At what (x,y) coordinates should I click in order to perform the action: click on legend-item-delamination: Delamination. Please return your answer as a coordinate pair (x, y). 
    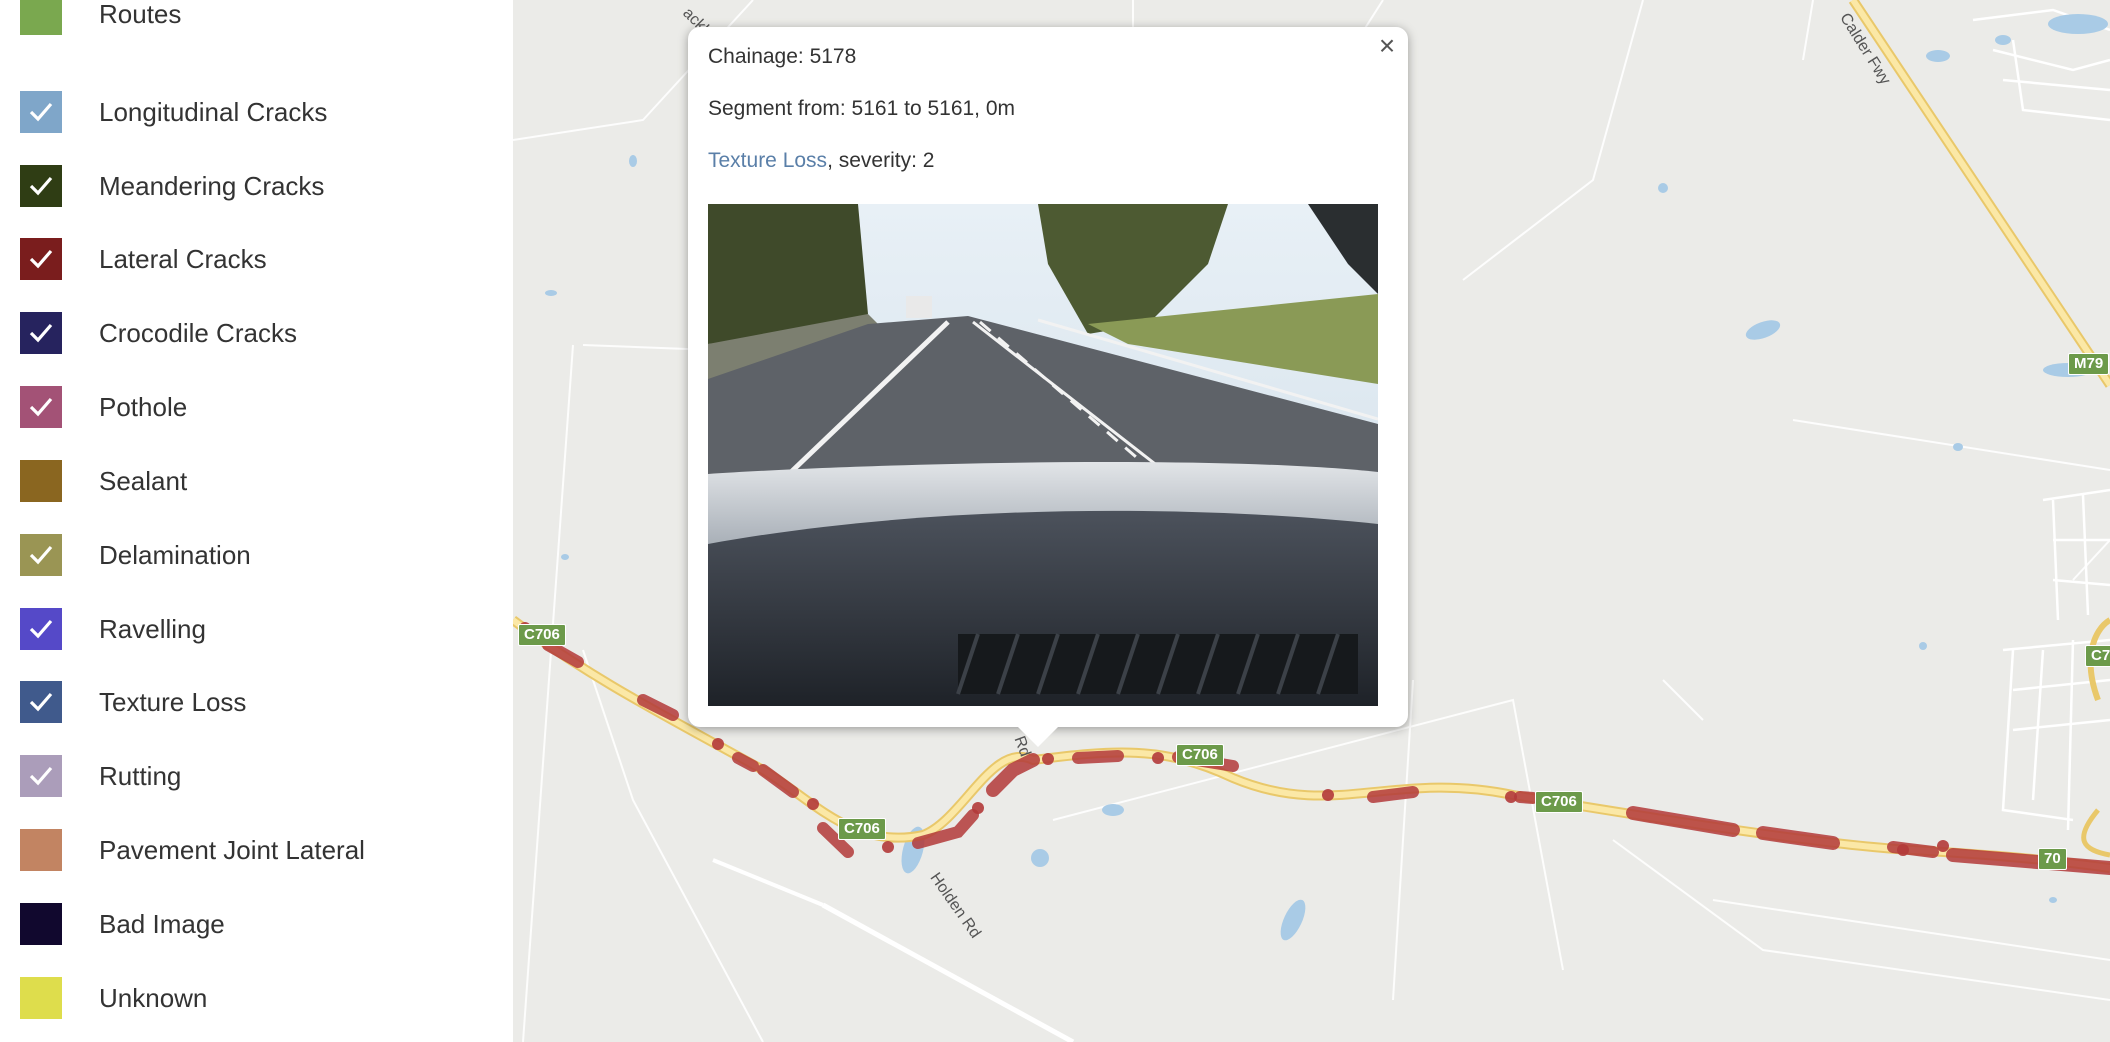
    Looking at the image, I should click on (135, 555).